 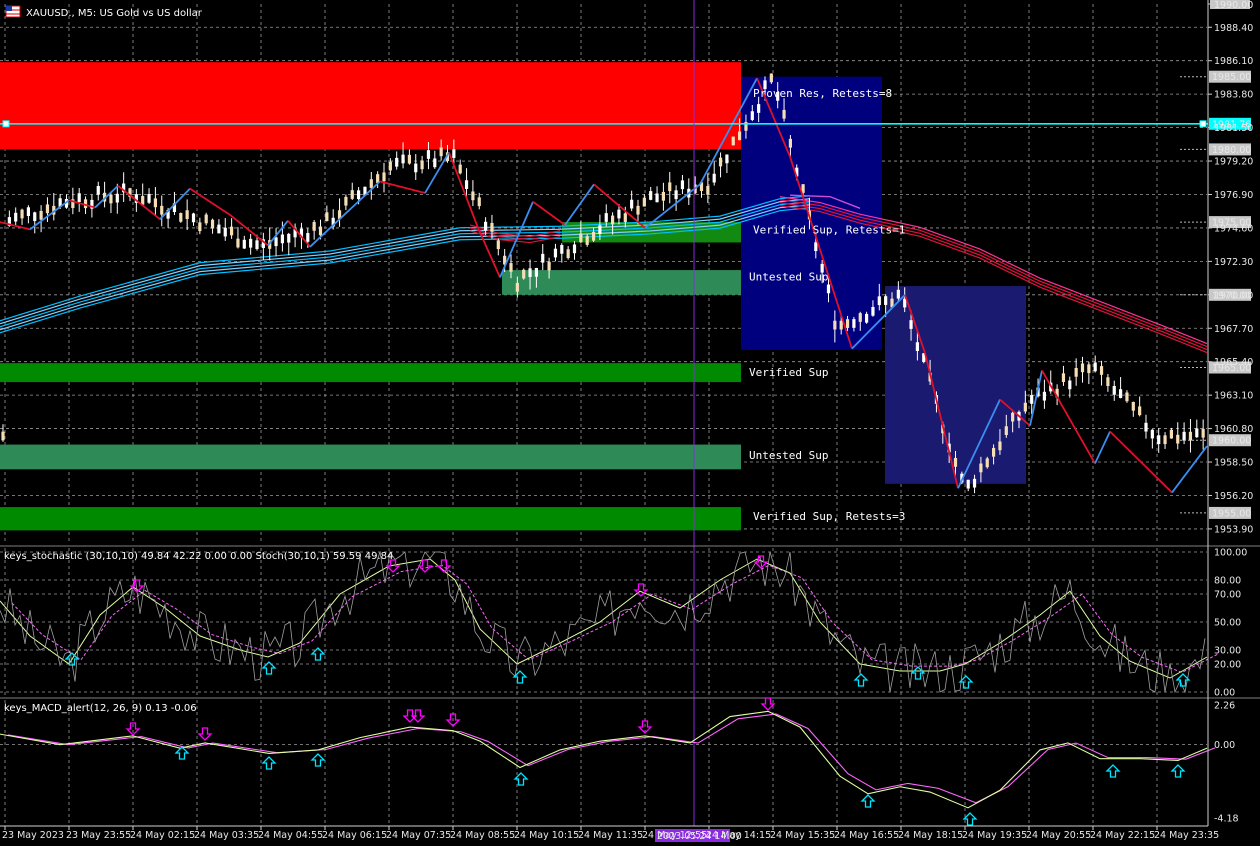 What do you see at coordinates (1224, 706) in the screenshot?
I see `macd-label: 2.26` at bounding box center [1224, 706].